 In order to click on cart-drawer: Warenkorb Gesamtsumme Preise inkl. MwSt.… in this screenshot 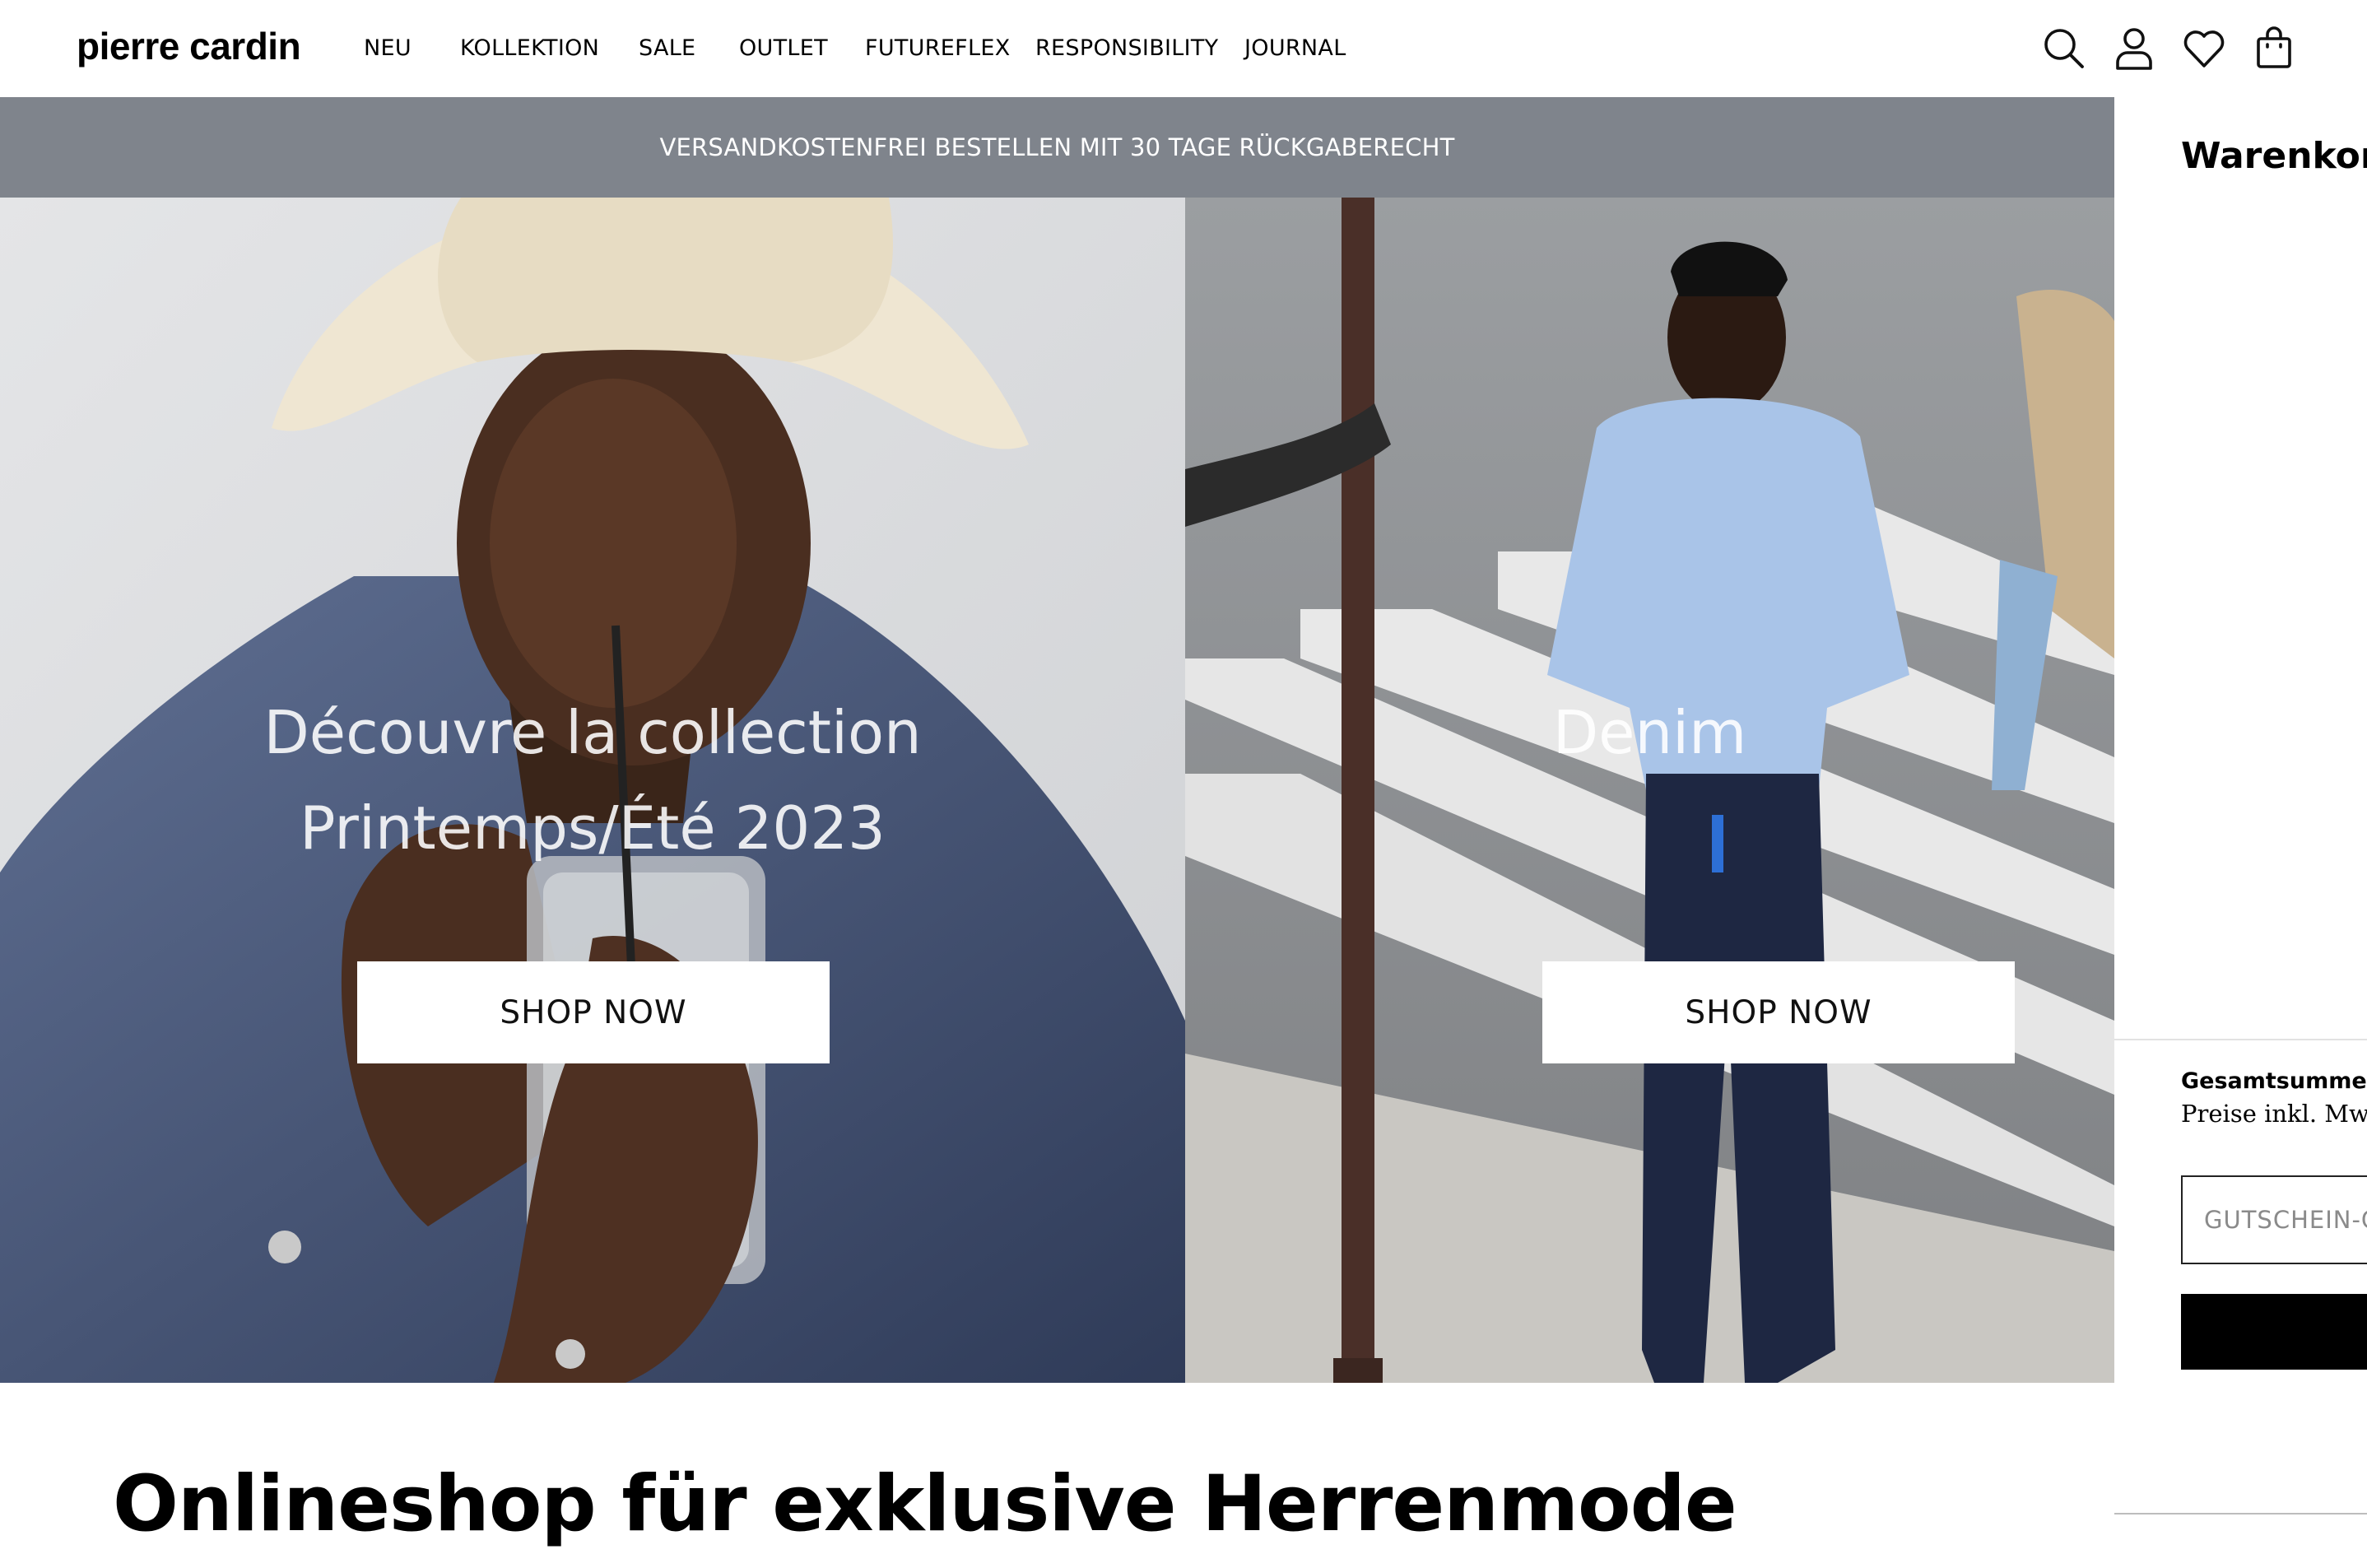, I will do `click(2240, 832)`.